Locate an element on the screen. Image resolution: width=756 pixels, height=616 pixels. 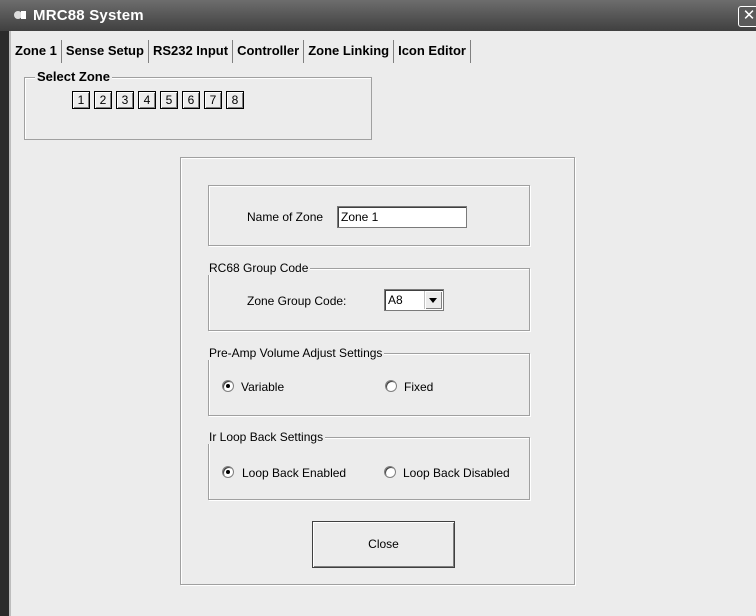
zone-button-5: 5 is located at coordinates (169, 100).